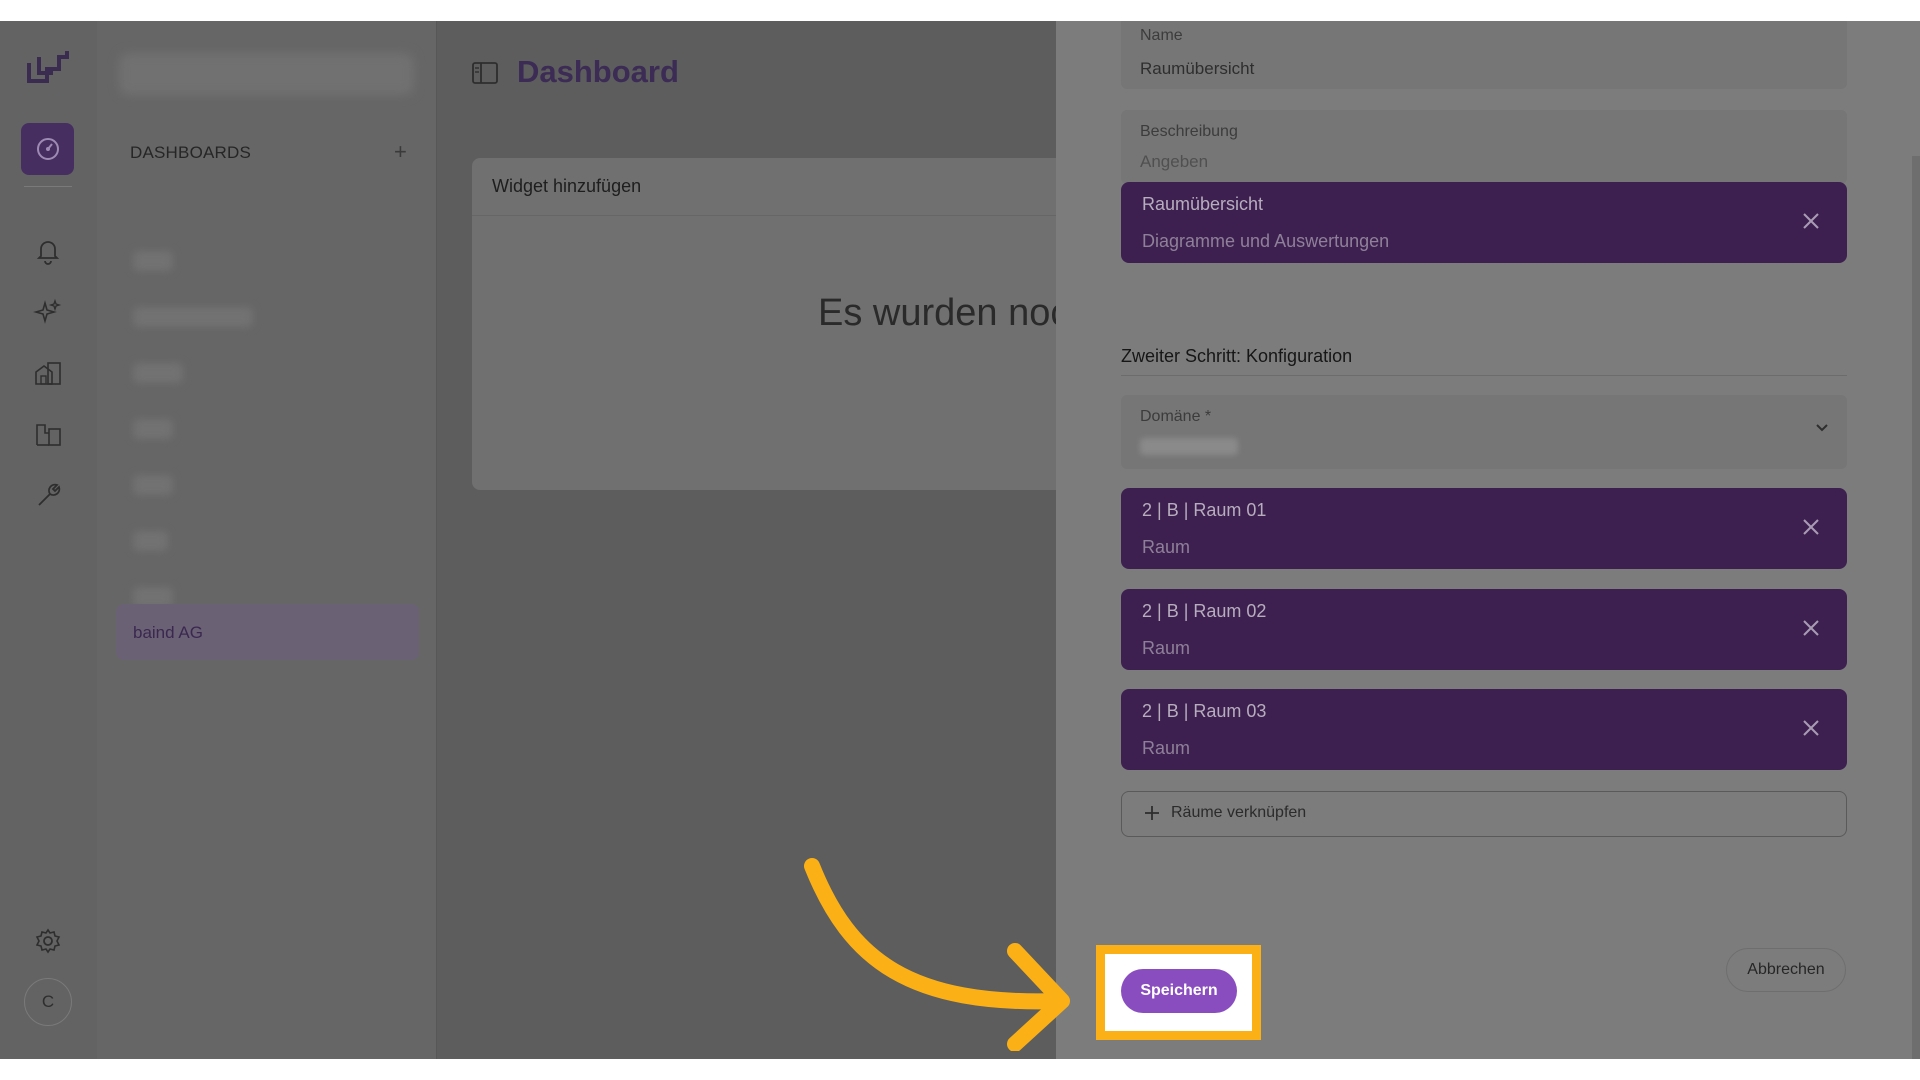 Image resolution: width=1920 pixels, height=1080 pixels. What do you see at coordinates (267, 632) in the screenshot?
I see `sidebar-item-baind-ag: baind AG` at bounding box center [267, 632].